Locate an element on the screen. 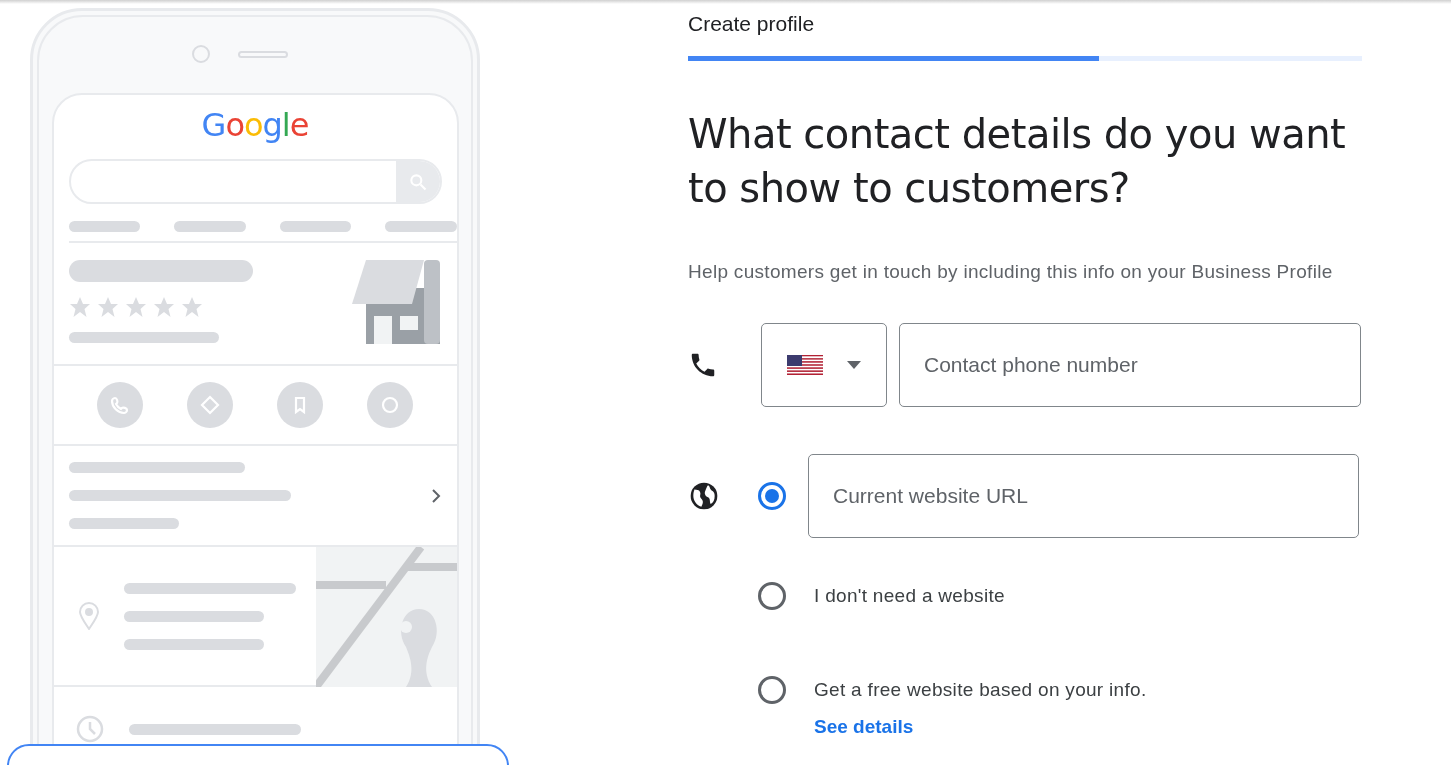  option-label: I don't need a website is located at coordinates (909, 595).